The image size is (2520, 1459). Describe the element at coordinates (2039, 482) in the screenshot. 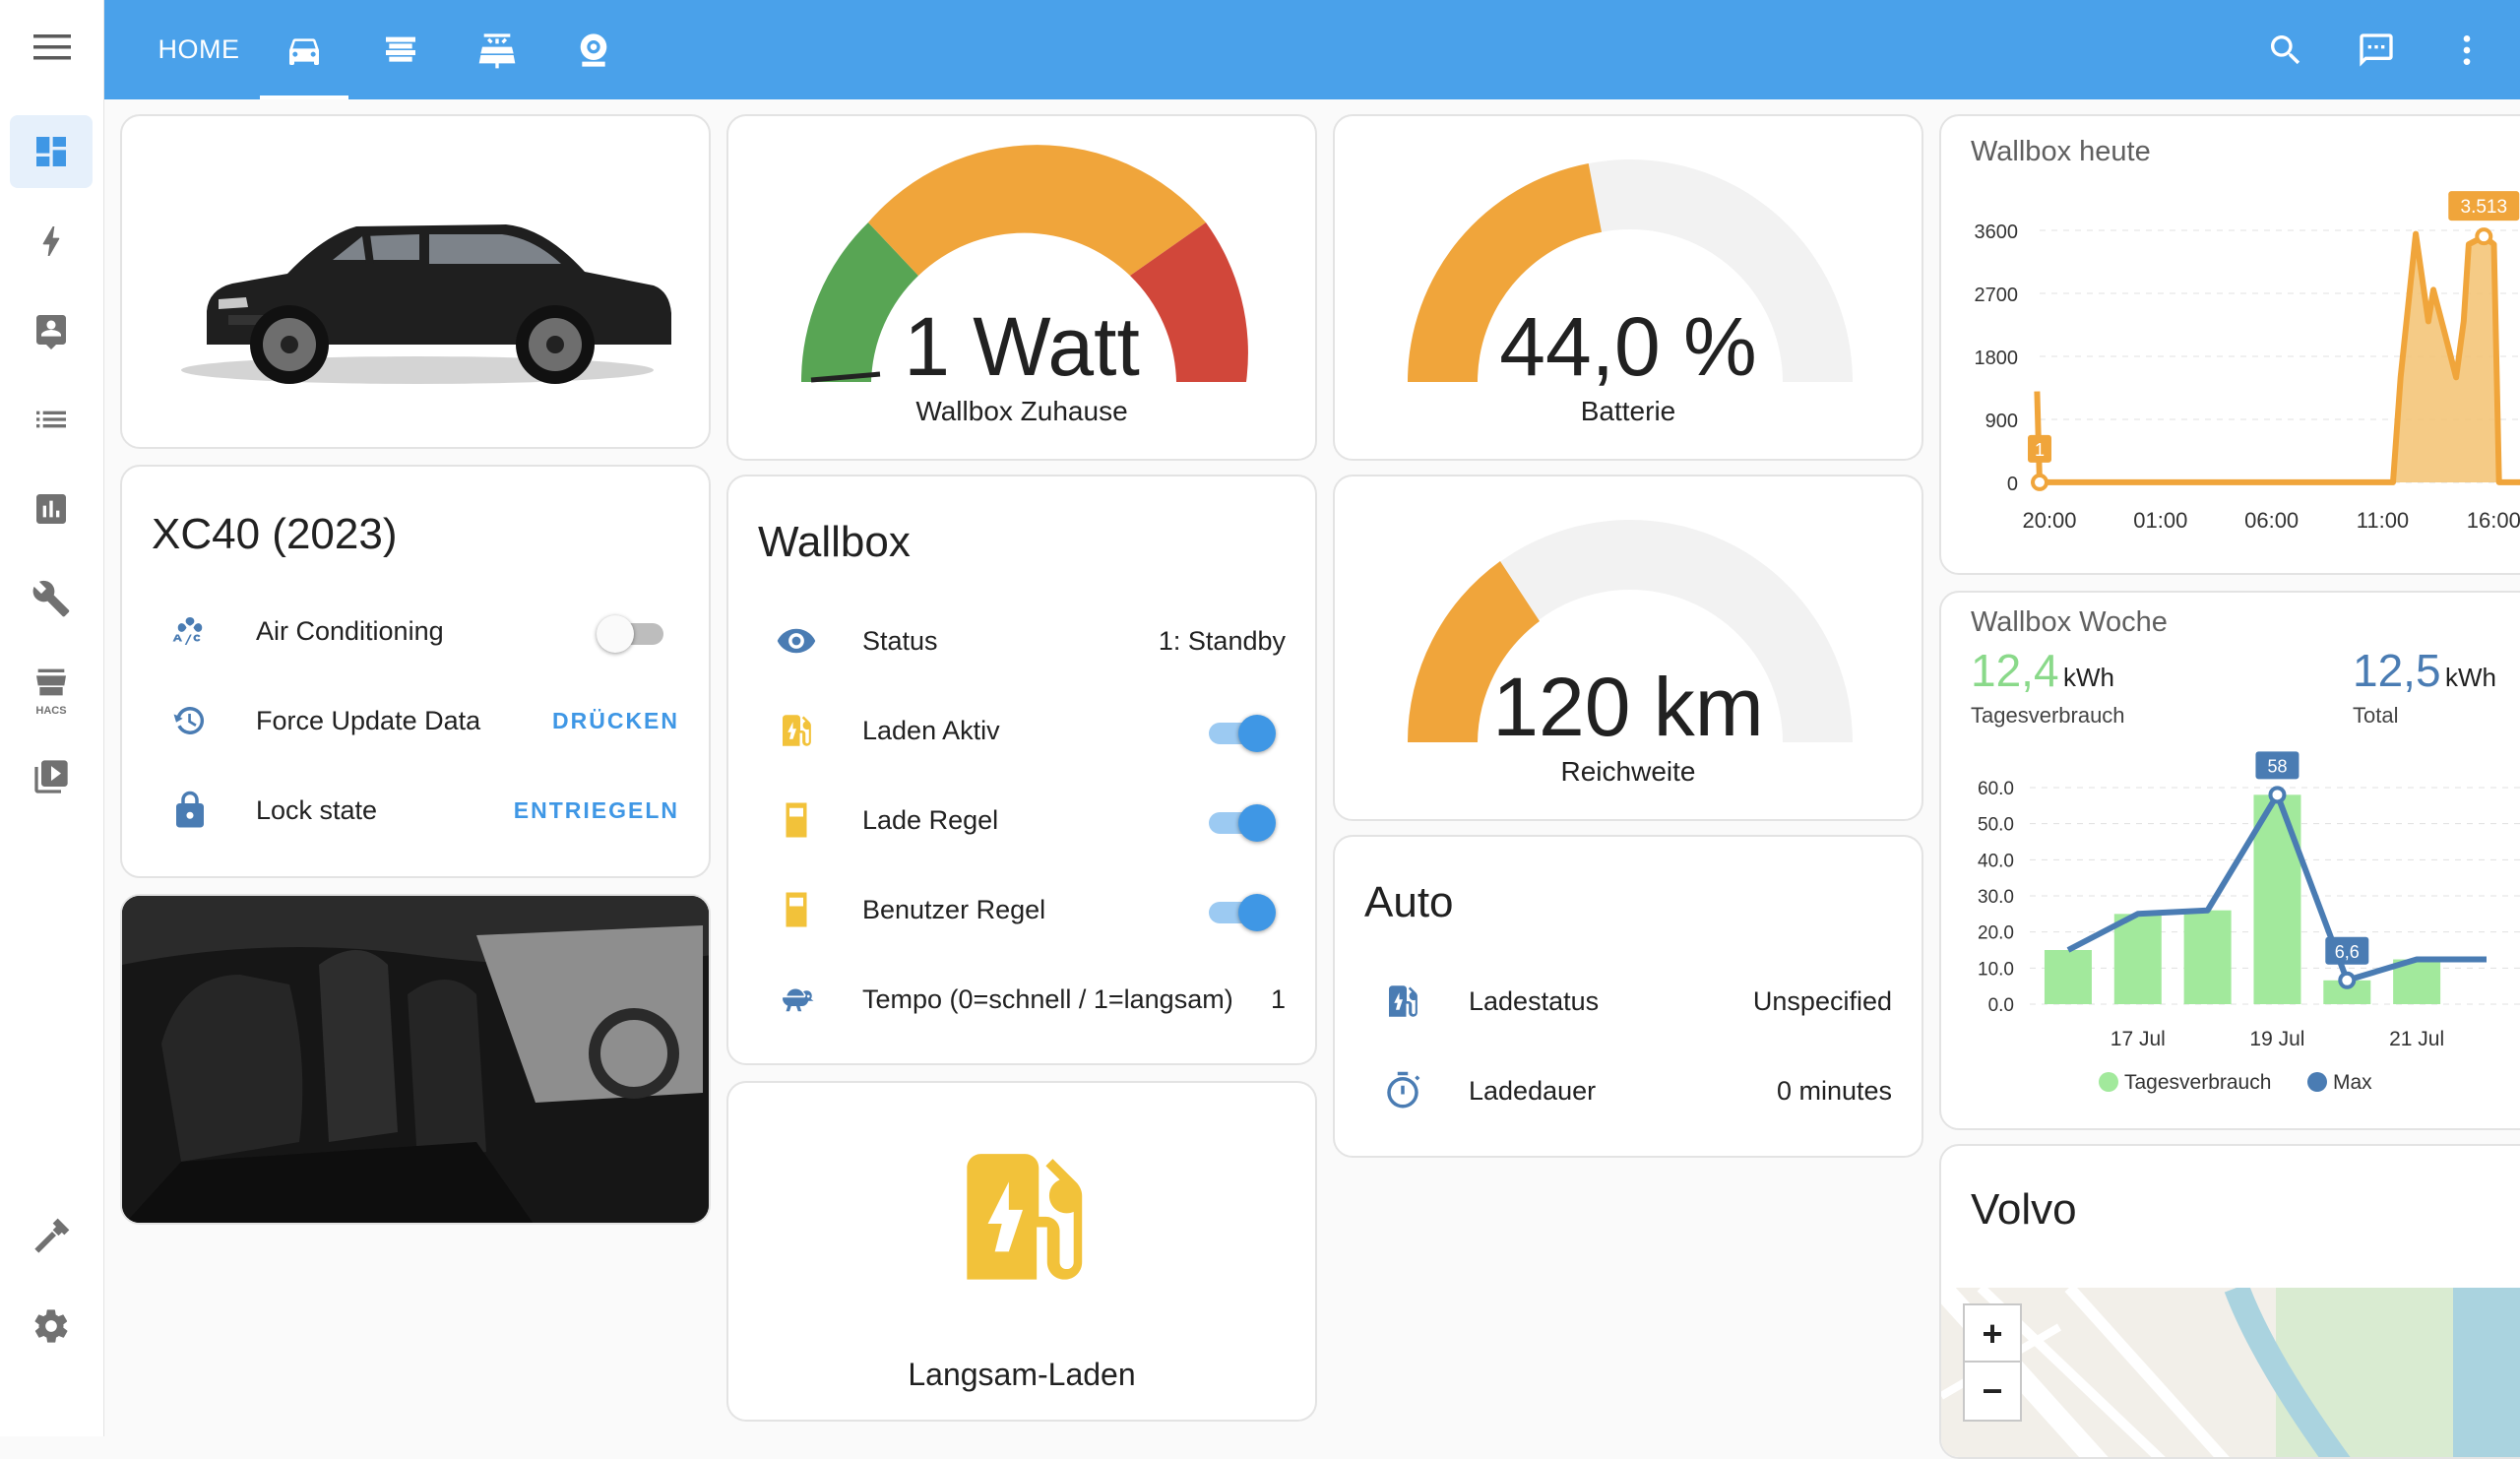

I see `start-point` at that location.